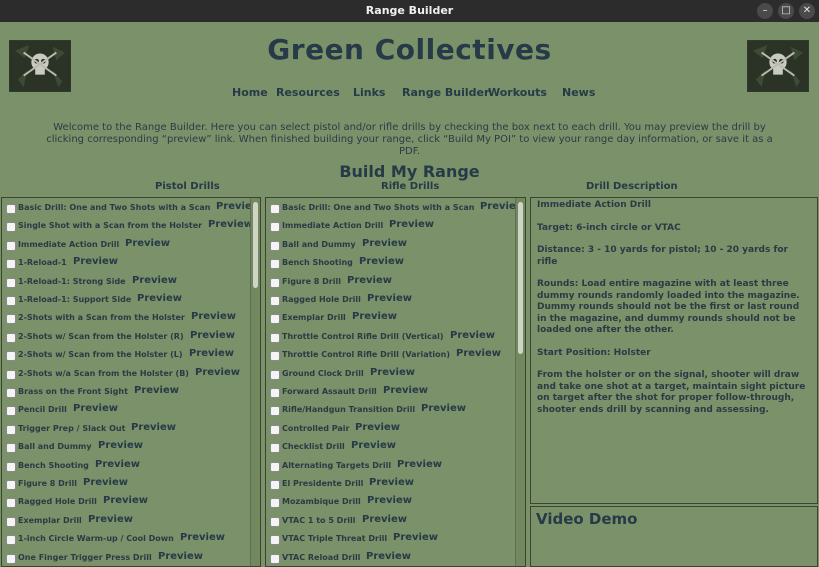 This screenshot has width=819, height=567. Describe the element at coordinates (255, 382) in the screenshot. I see `pistol-scrollbar` at that location.